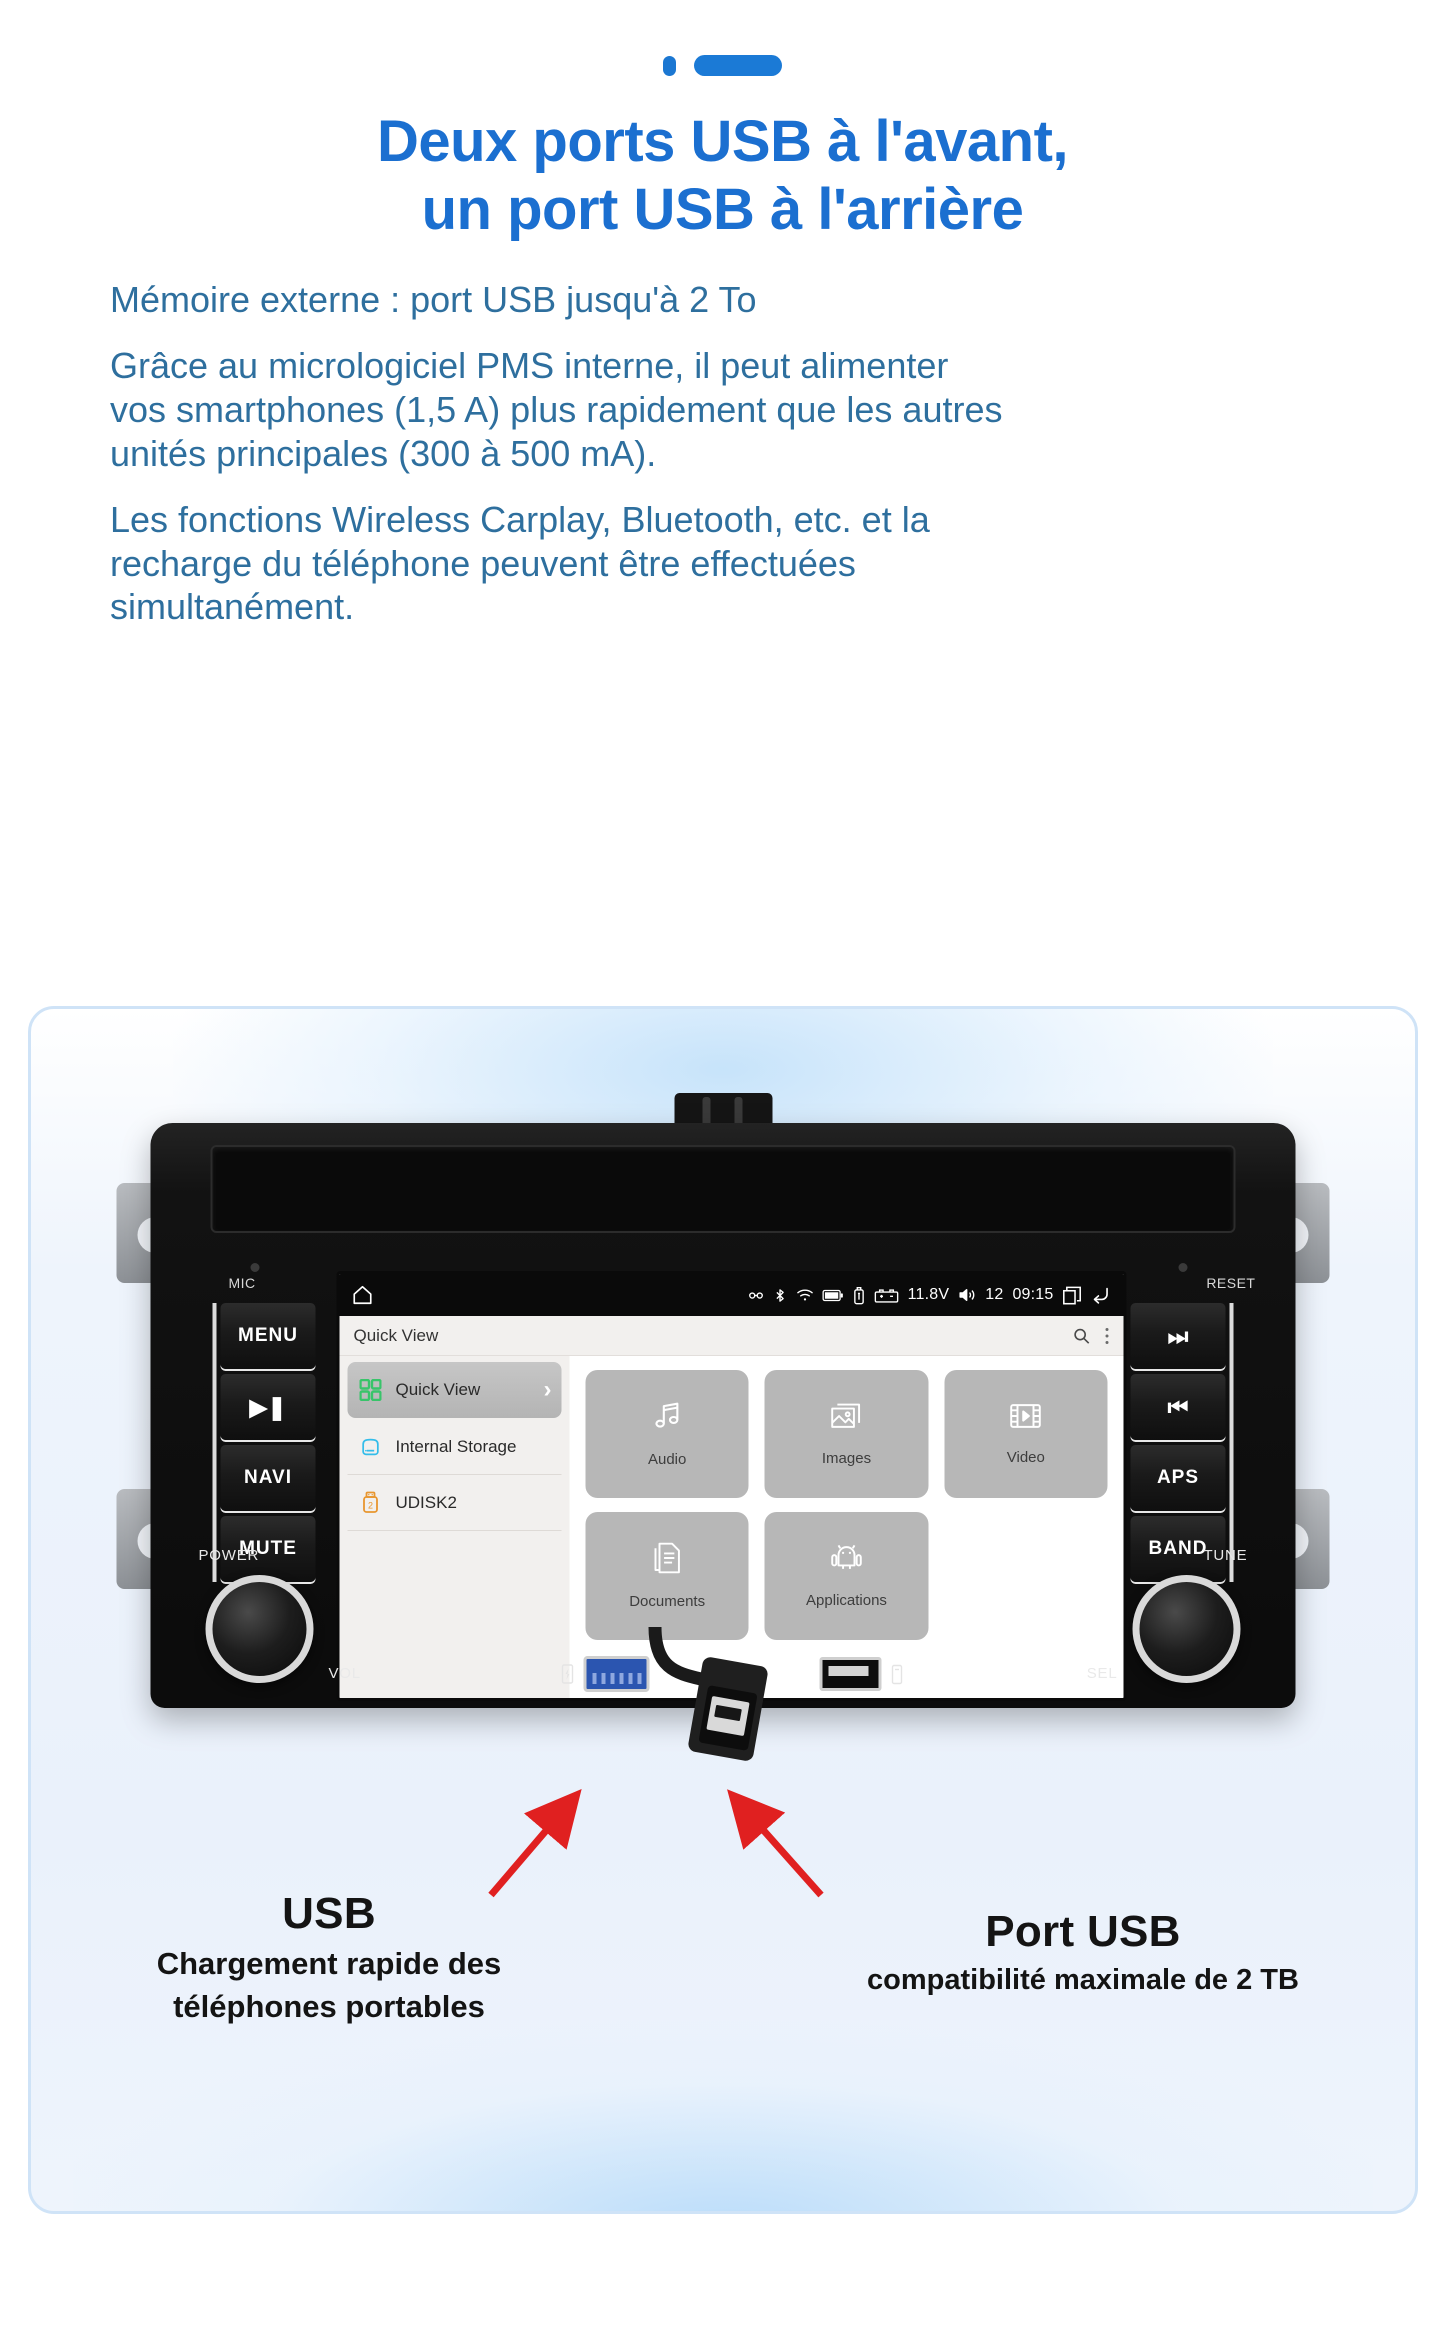 The width and height of the screenshot is (1445, 2329). I want to click on power-label: POWER, so click(229, 1555).